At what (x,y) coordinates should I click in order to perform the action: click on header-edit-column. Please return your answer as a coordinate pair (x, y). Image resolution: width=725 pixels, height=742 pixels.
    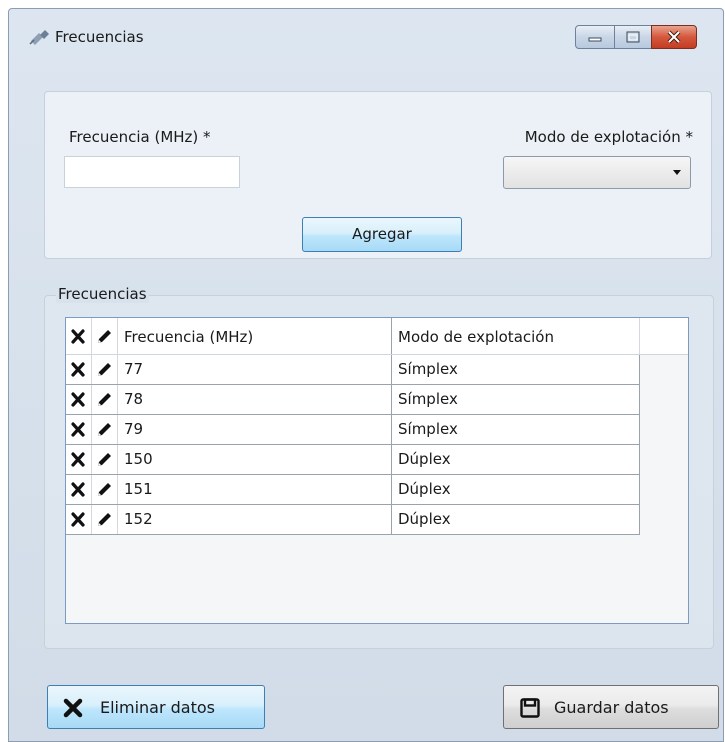
    Looking at the image, I should click on (105, 336).